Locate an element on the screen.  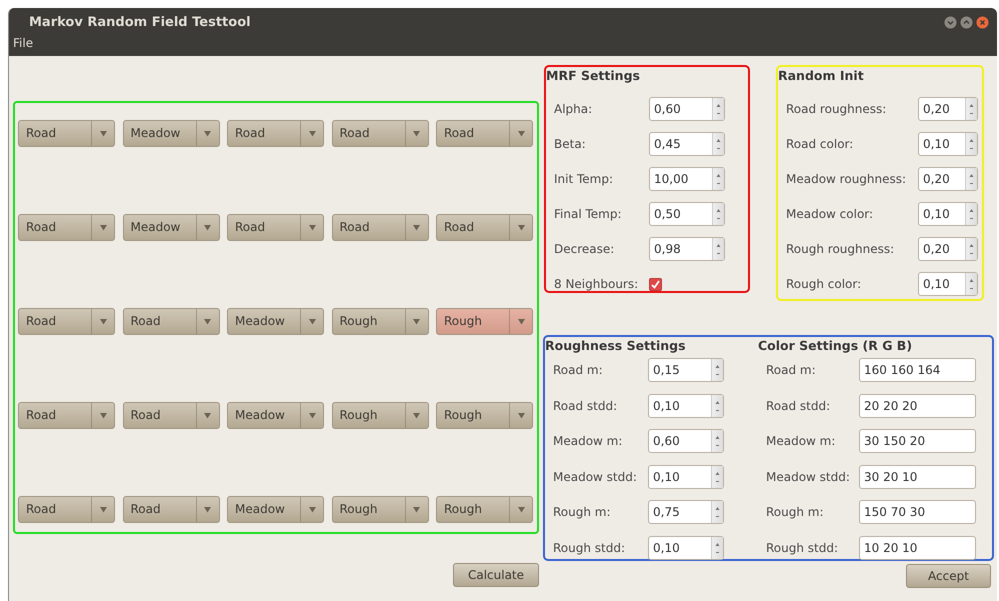
field-label: Alpha: is located at coordinates (574, 109).